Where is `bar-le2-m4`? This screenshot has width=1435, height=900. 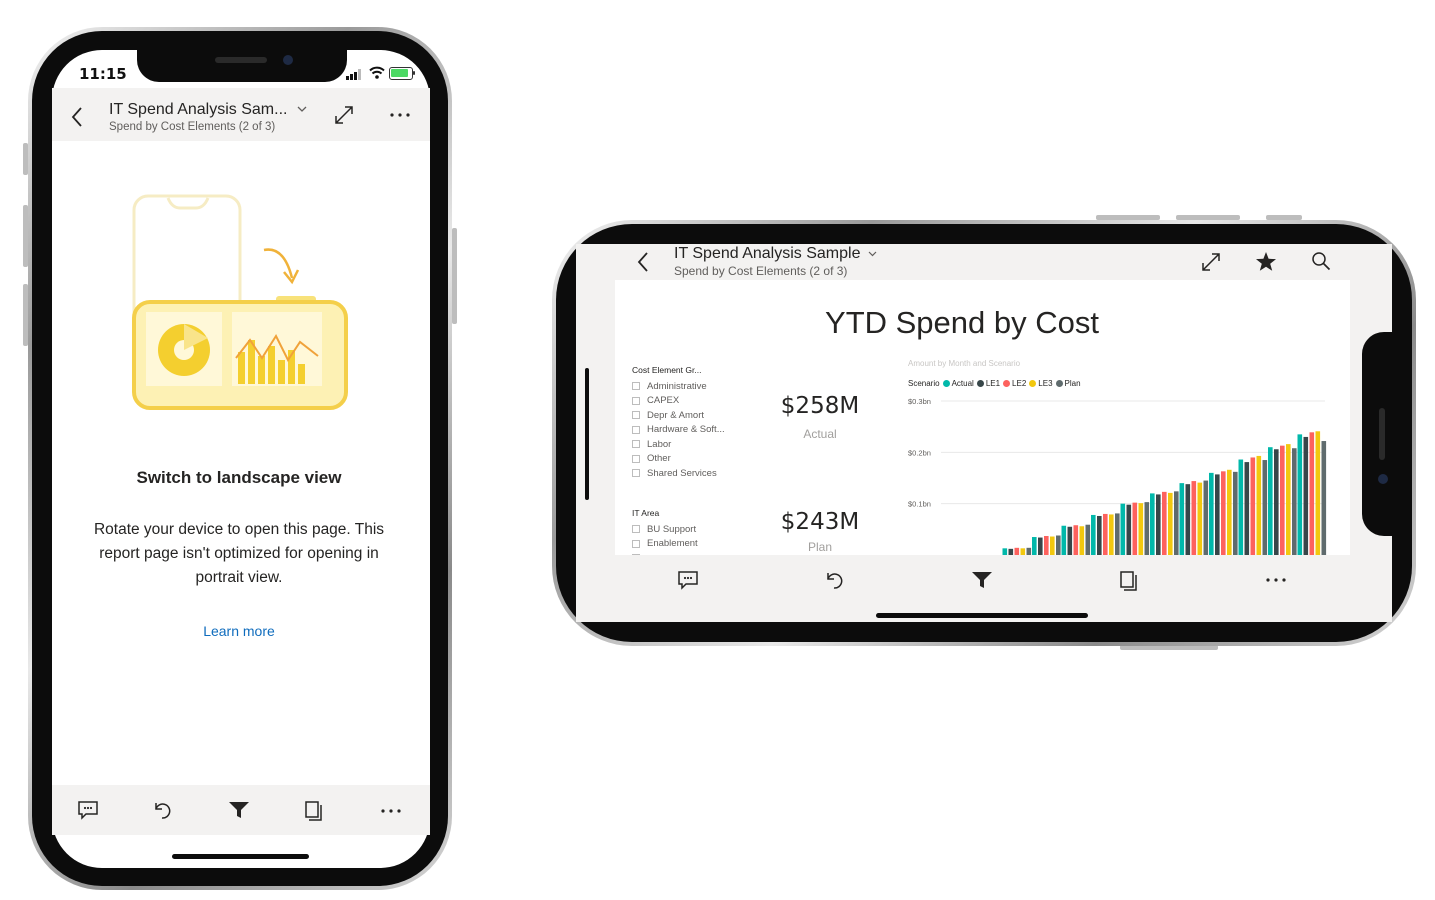 bar-le2-m4 is located at coordinates (1076, 540).